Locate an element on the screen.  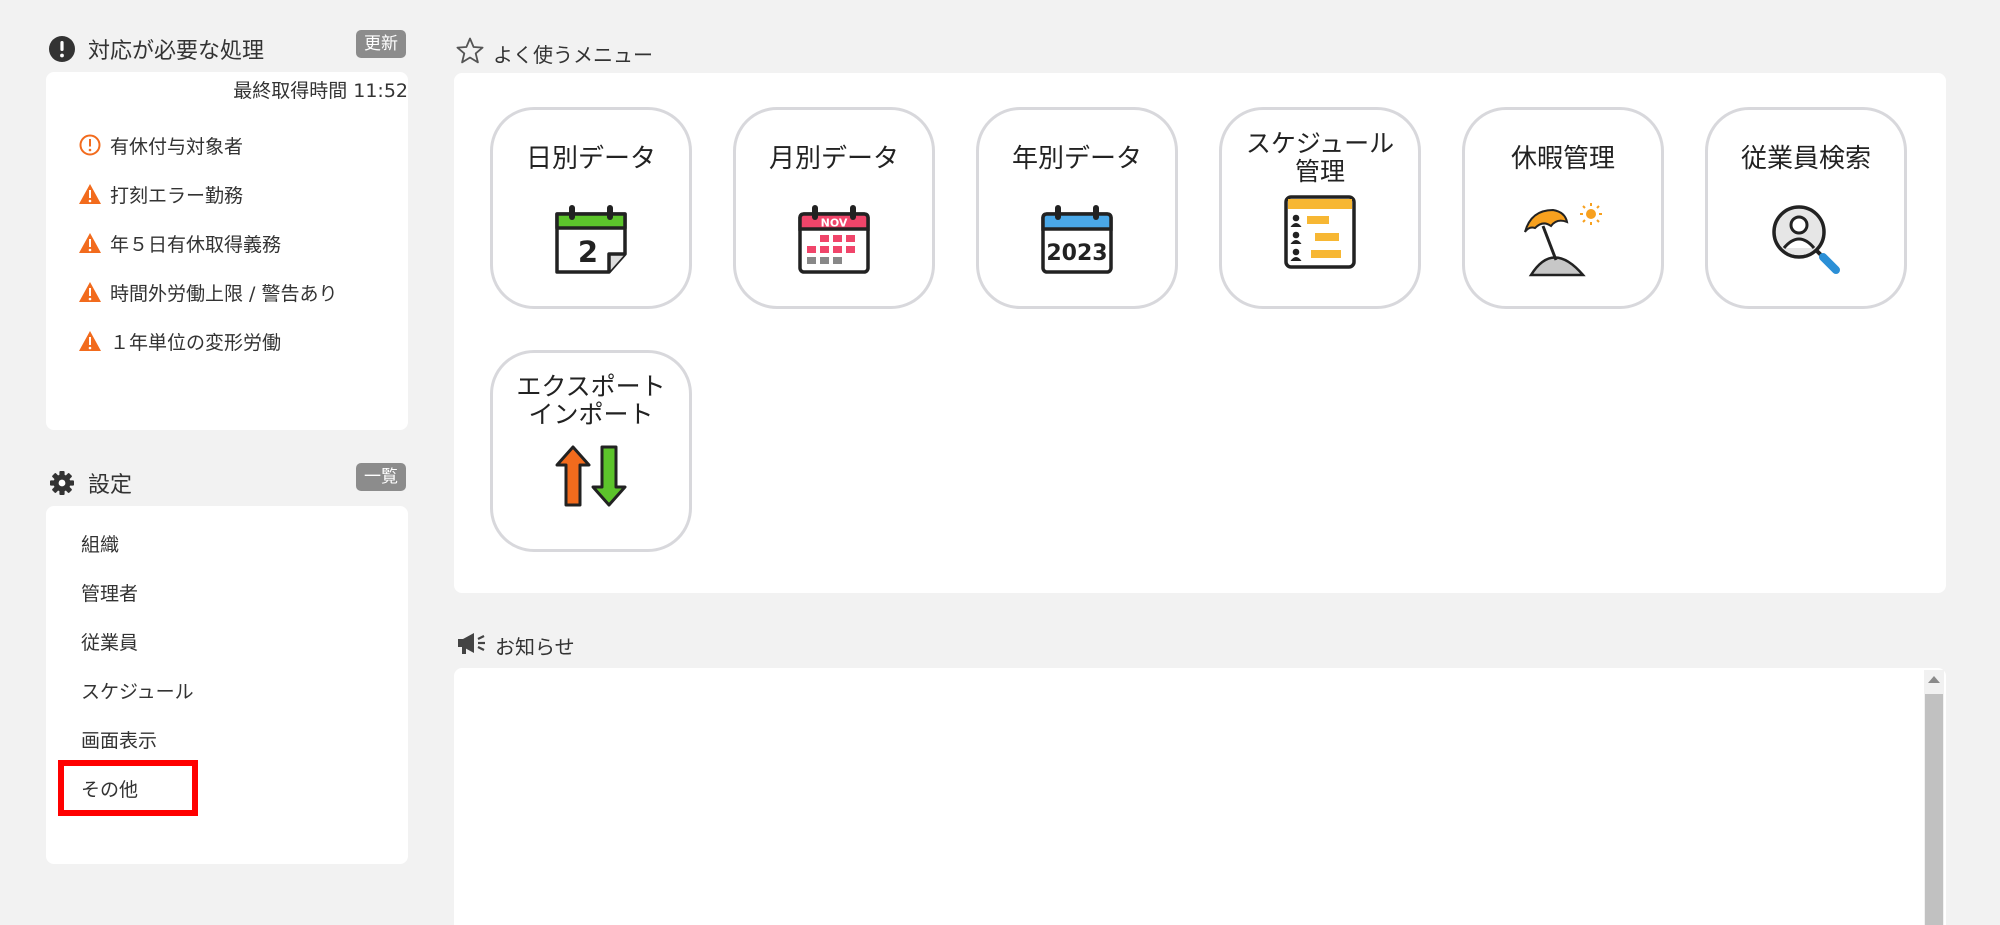
notices-title: お知らせ is located at coordinates (535, 647).